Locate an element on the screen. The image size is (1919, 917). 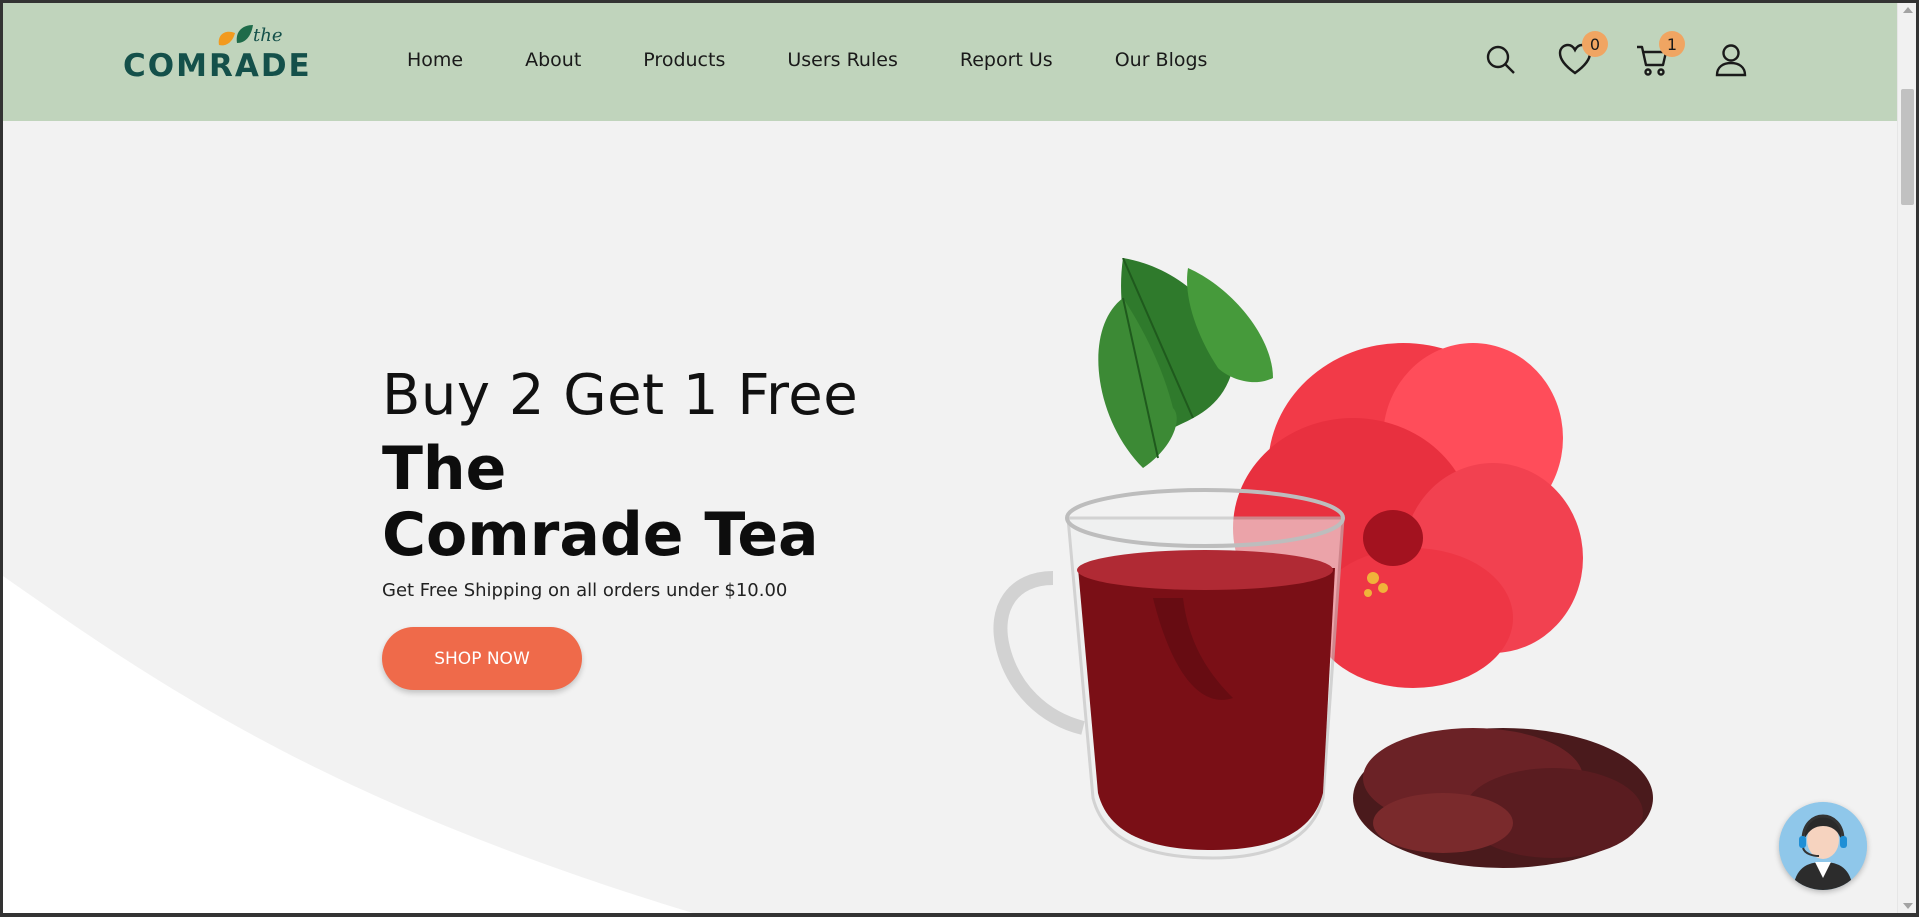
scroll-thumb is located at coordinates (1907, 147).